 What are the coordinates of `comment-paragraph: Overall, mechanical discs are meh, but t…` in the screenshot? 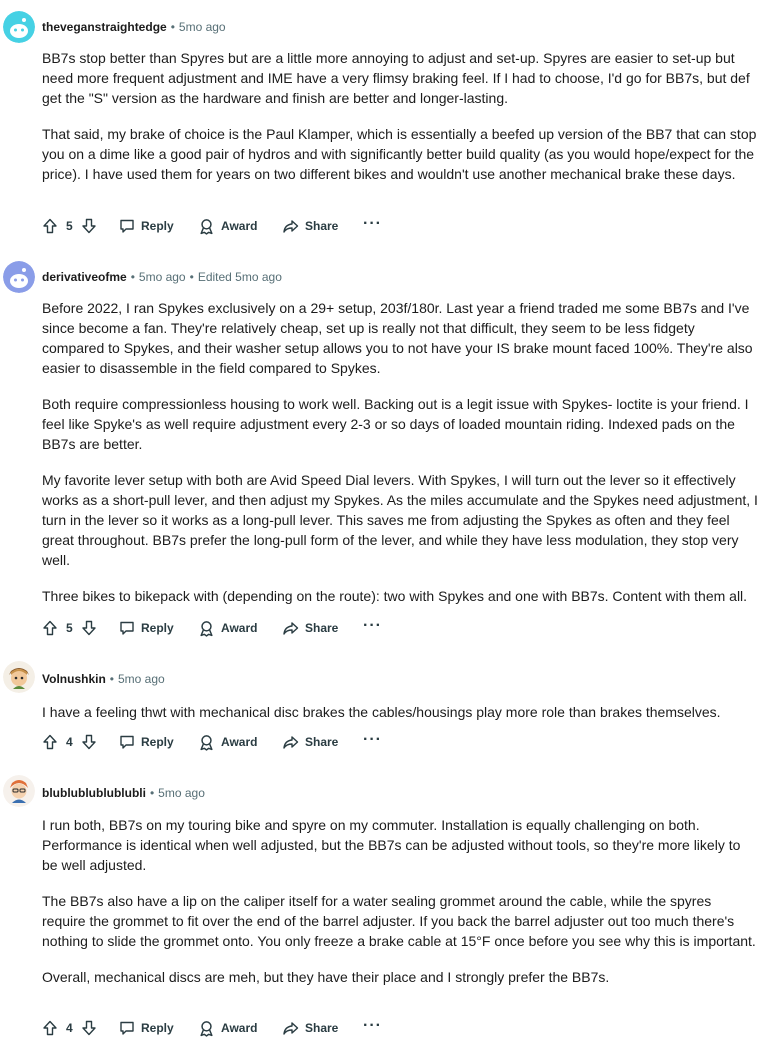 It's located at (326, 977).